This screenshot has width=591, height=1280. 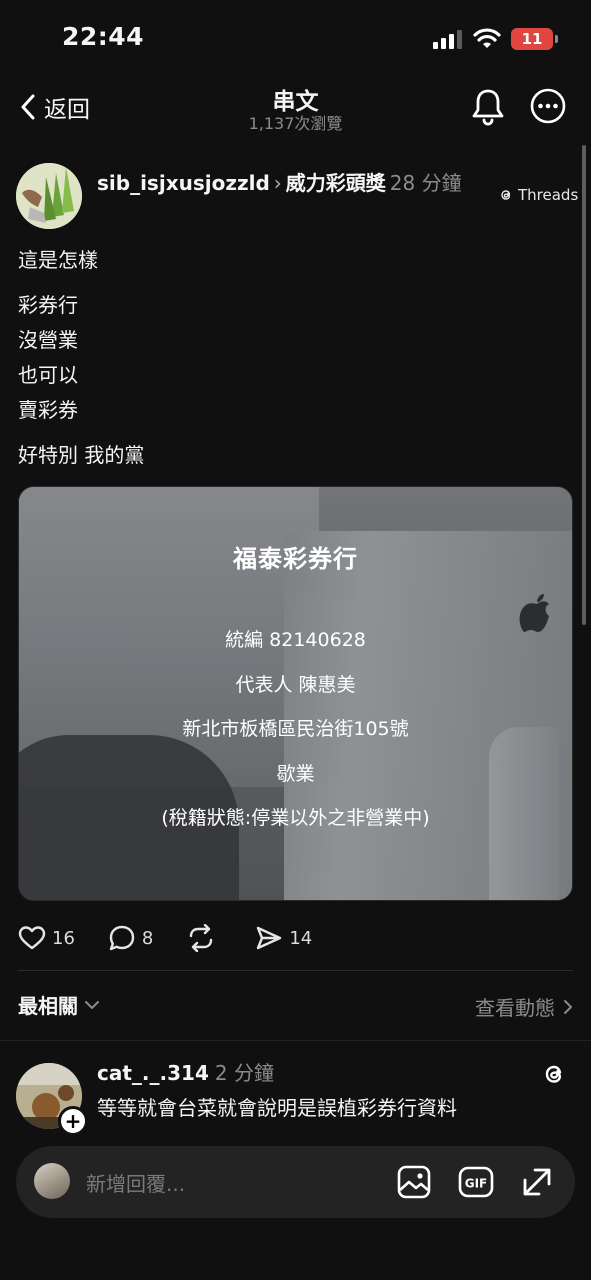 I want to click on reply-composer: 新增回覆... GIF, so click(x=295, y=1182).